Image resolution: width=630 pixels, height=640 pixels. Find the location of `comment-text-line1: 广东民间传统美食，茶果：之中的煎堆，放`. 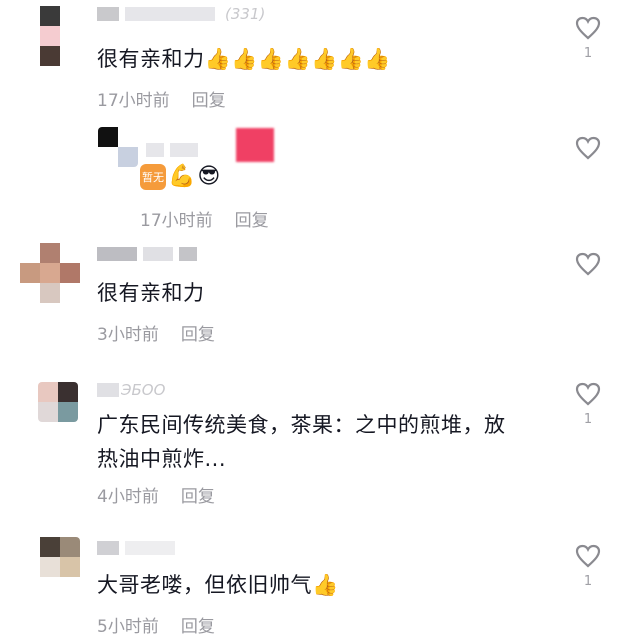

comment-text-line1: 广东民间传统美食，茶果：之中的煎堆，放 is located at coordinates (301, 425).